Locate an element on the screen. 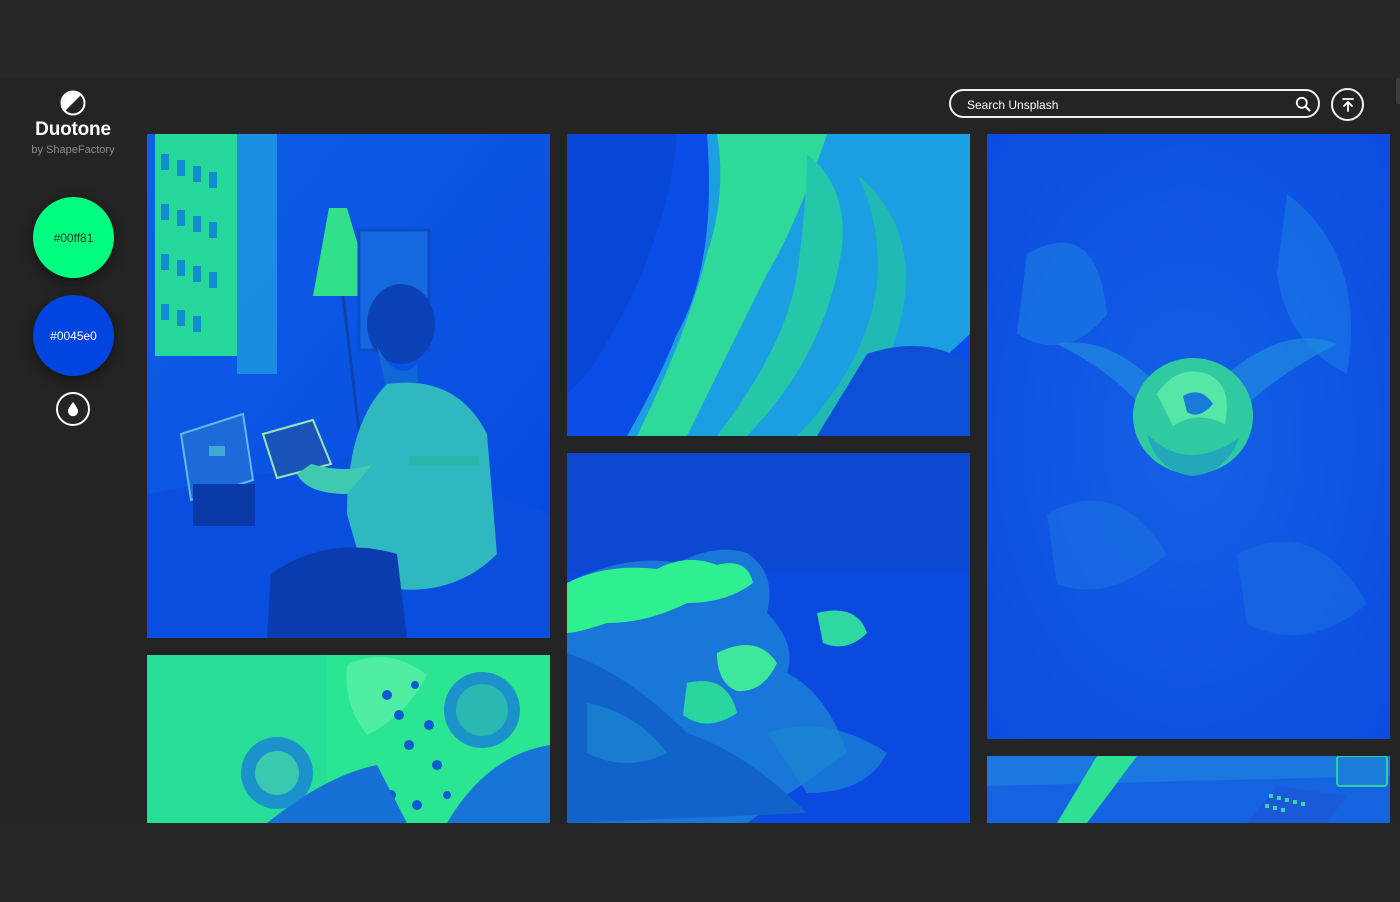 The height and width of the screenshot is (902, 1400). dark-color-label: #0045e0 is located at coordinates (73, 335).